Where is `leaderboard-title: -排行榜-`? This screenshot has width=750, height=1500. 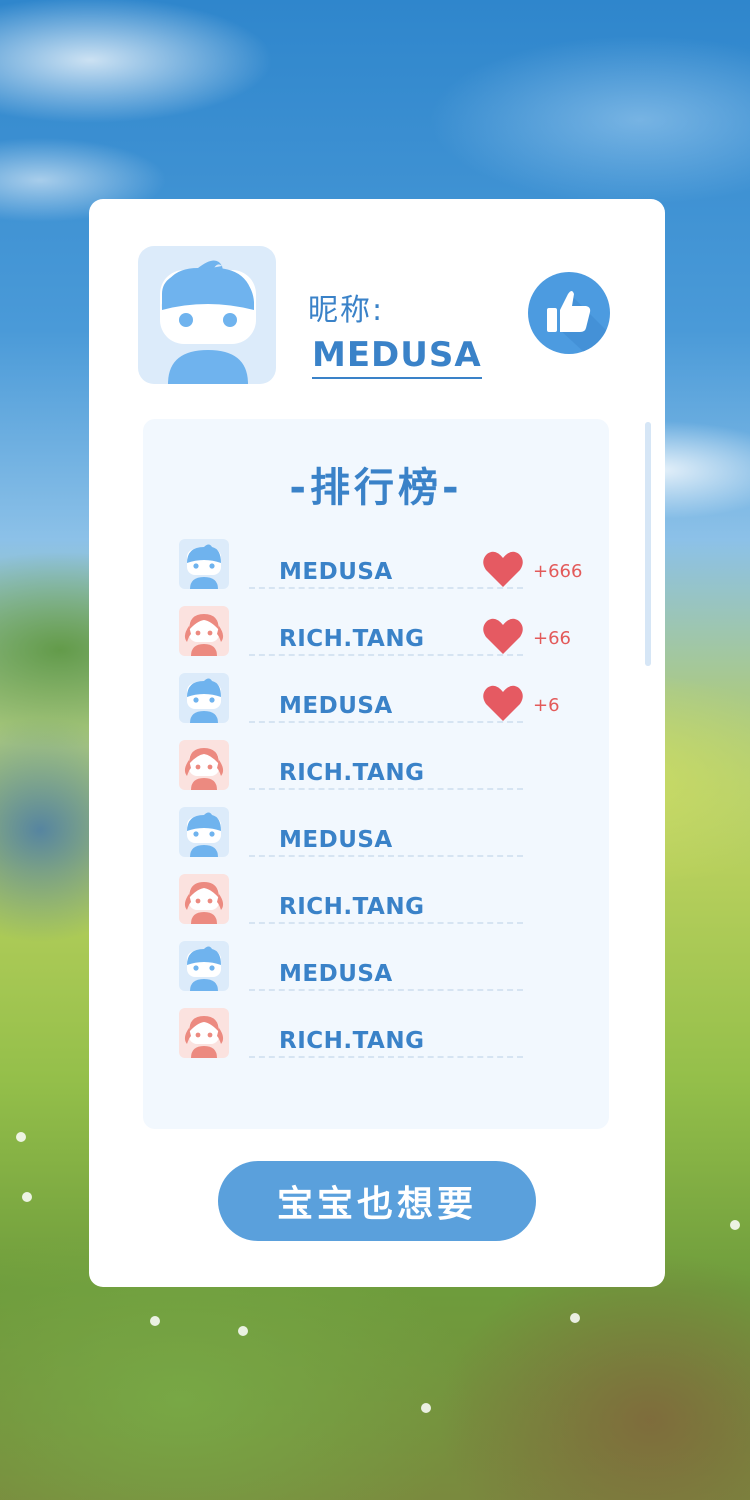
leaderboard-title: -排行榜- is located at coordinates (376, 488).